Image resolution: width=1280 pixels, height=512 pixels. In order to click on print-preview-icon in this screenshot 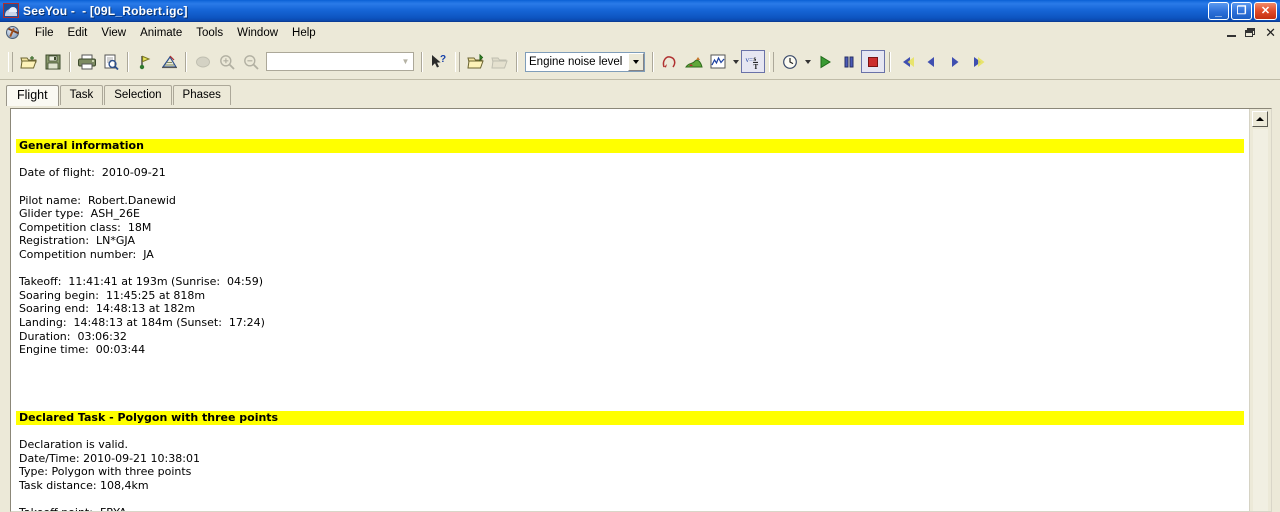, I will do `click(111, 62)`.